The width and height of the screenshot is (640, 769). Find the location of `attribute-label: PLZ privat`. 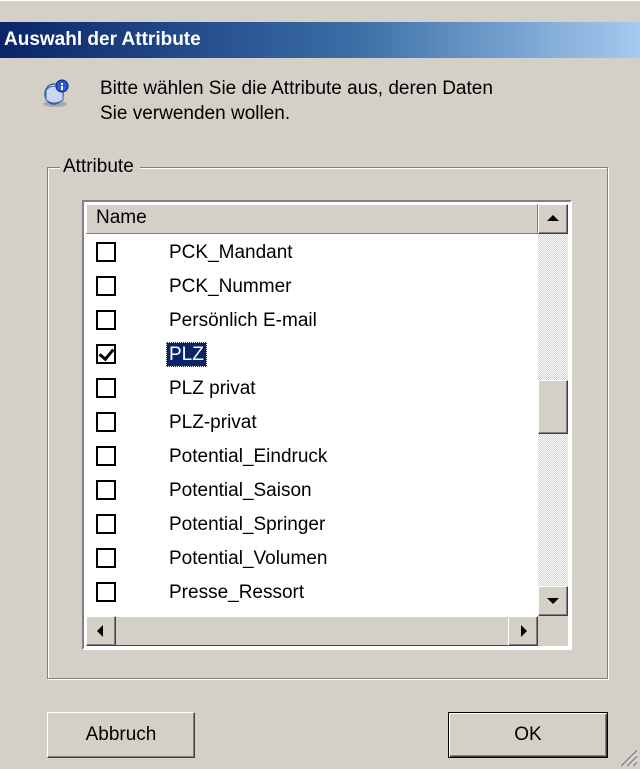

attribute-label: PLZ privat is located at coordinates (212, 388).